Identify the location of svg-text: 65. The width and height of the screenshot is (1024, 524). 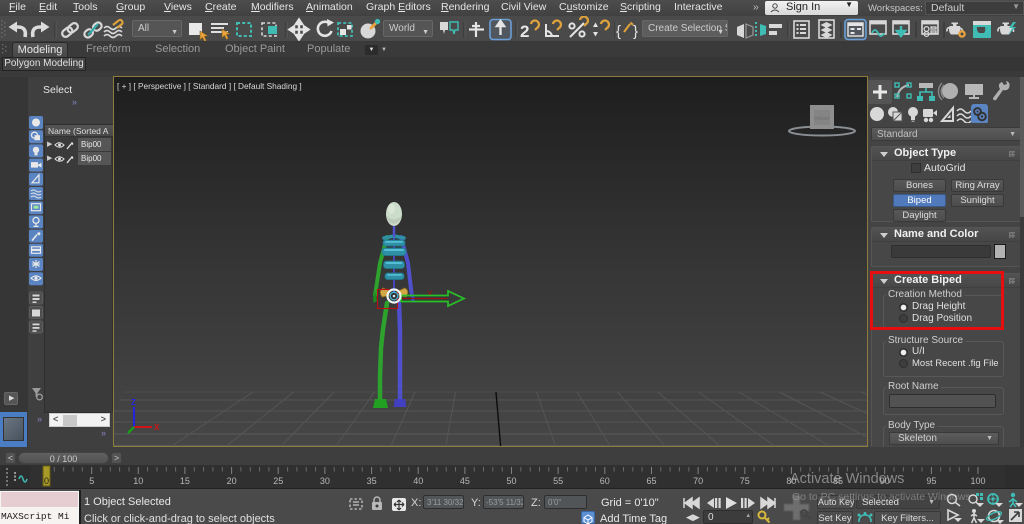
(651, 481).